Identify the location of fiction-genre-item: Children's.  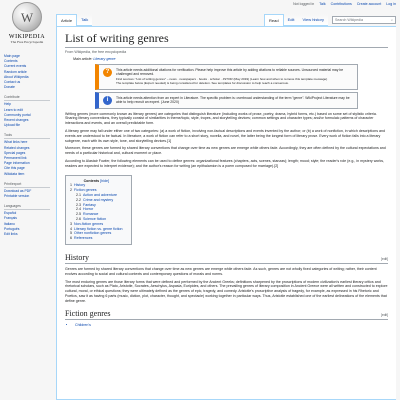
(231, 325).